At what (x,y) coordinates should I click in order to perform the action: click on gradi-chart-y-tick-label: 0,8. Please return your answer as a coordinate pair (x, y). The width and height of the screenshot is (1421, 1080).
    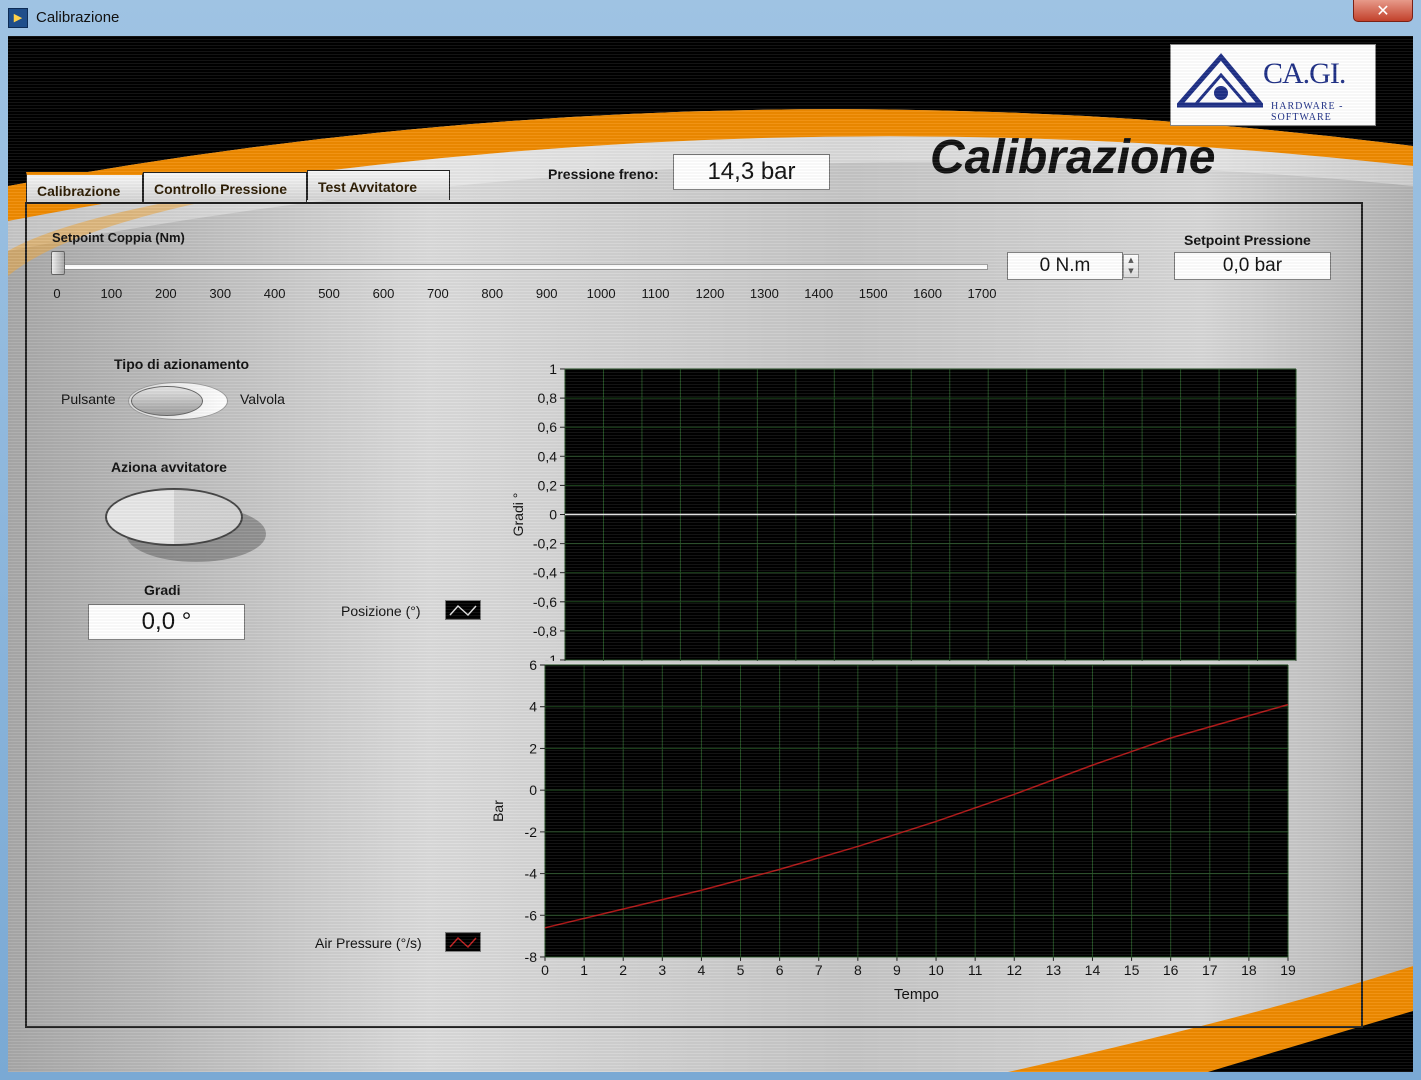
    Looking at the image, I should click on (548, 398).